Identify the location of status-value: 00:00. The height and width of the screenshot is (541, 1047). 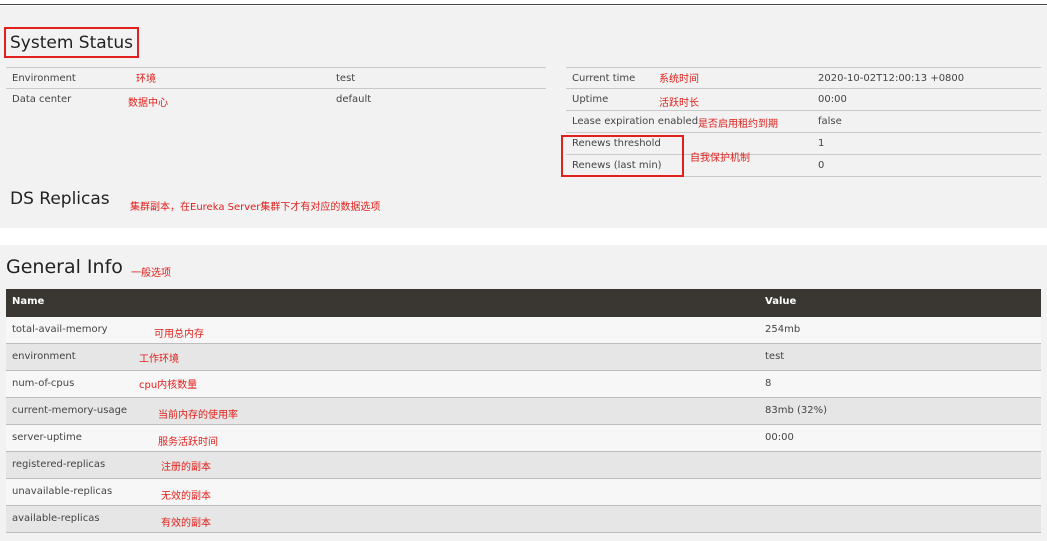
(832, 99).